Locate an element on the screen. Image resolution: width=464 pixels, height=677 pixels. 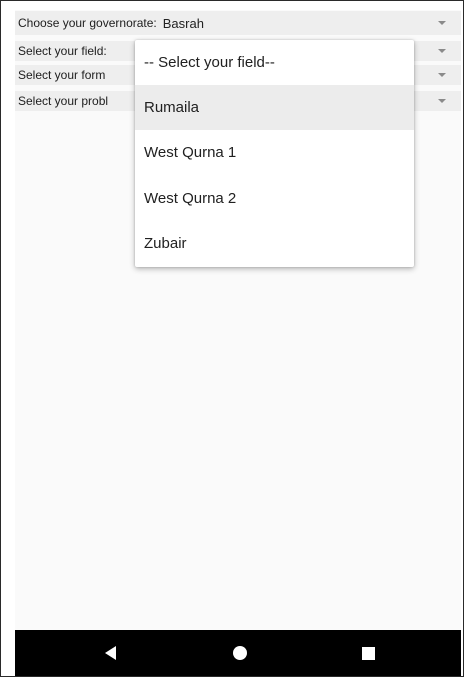
dropdown-option-rumaila: Rumaila is located at coordinates (274, 107).